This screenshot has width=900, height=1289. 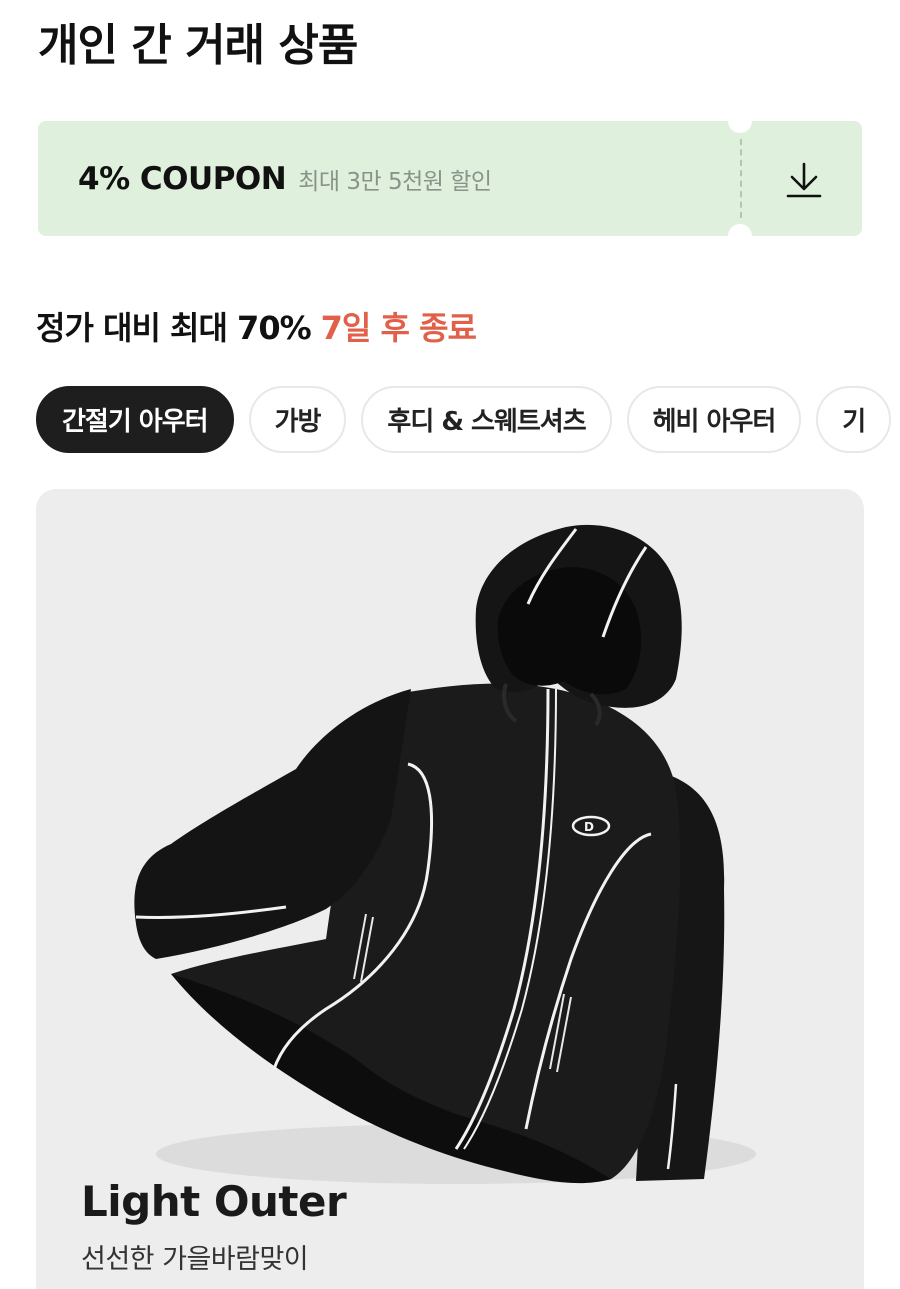 What do you see at coordinates (589, 827) in the screenshot?
I see `svg-text: D` at bounding box center [589, 827].